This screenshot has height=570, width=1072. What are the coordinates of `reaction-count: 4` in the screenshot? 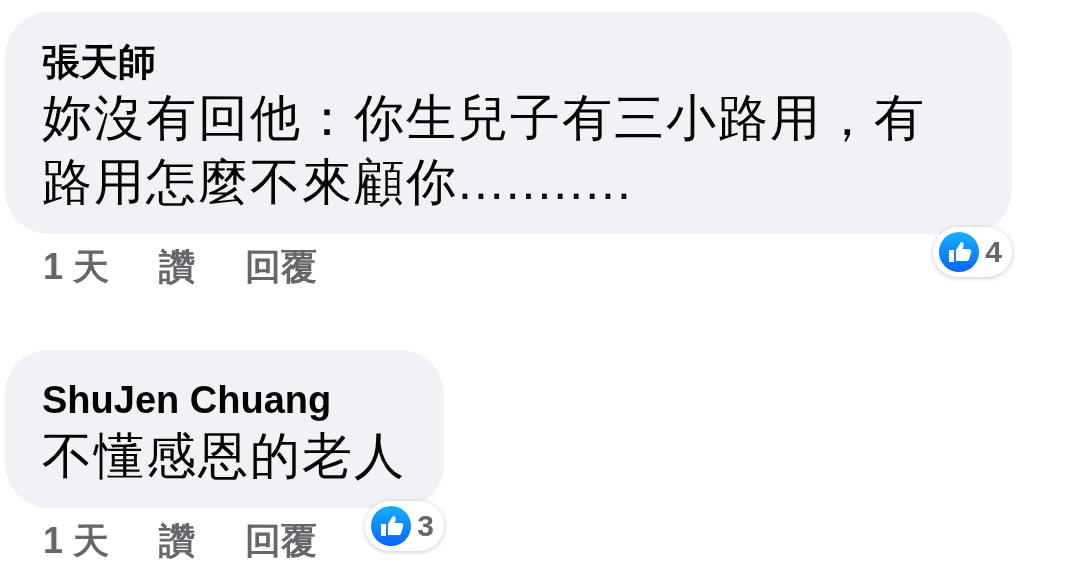 It's located at (993, 252).